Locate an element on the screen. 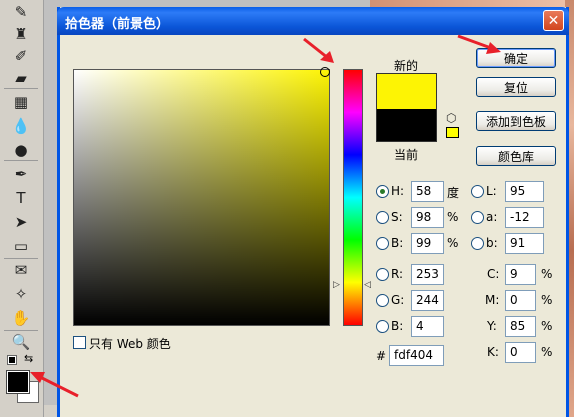 The width and height of the screenshot is (574, 417). lightness-input: 95 is located at coordinates (524, 191).